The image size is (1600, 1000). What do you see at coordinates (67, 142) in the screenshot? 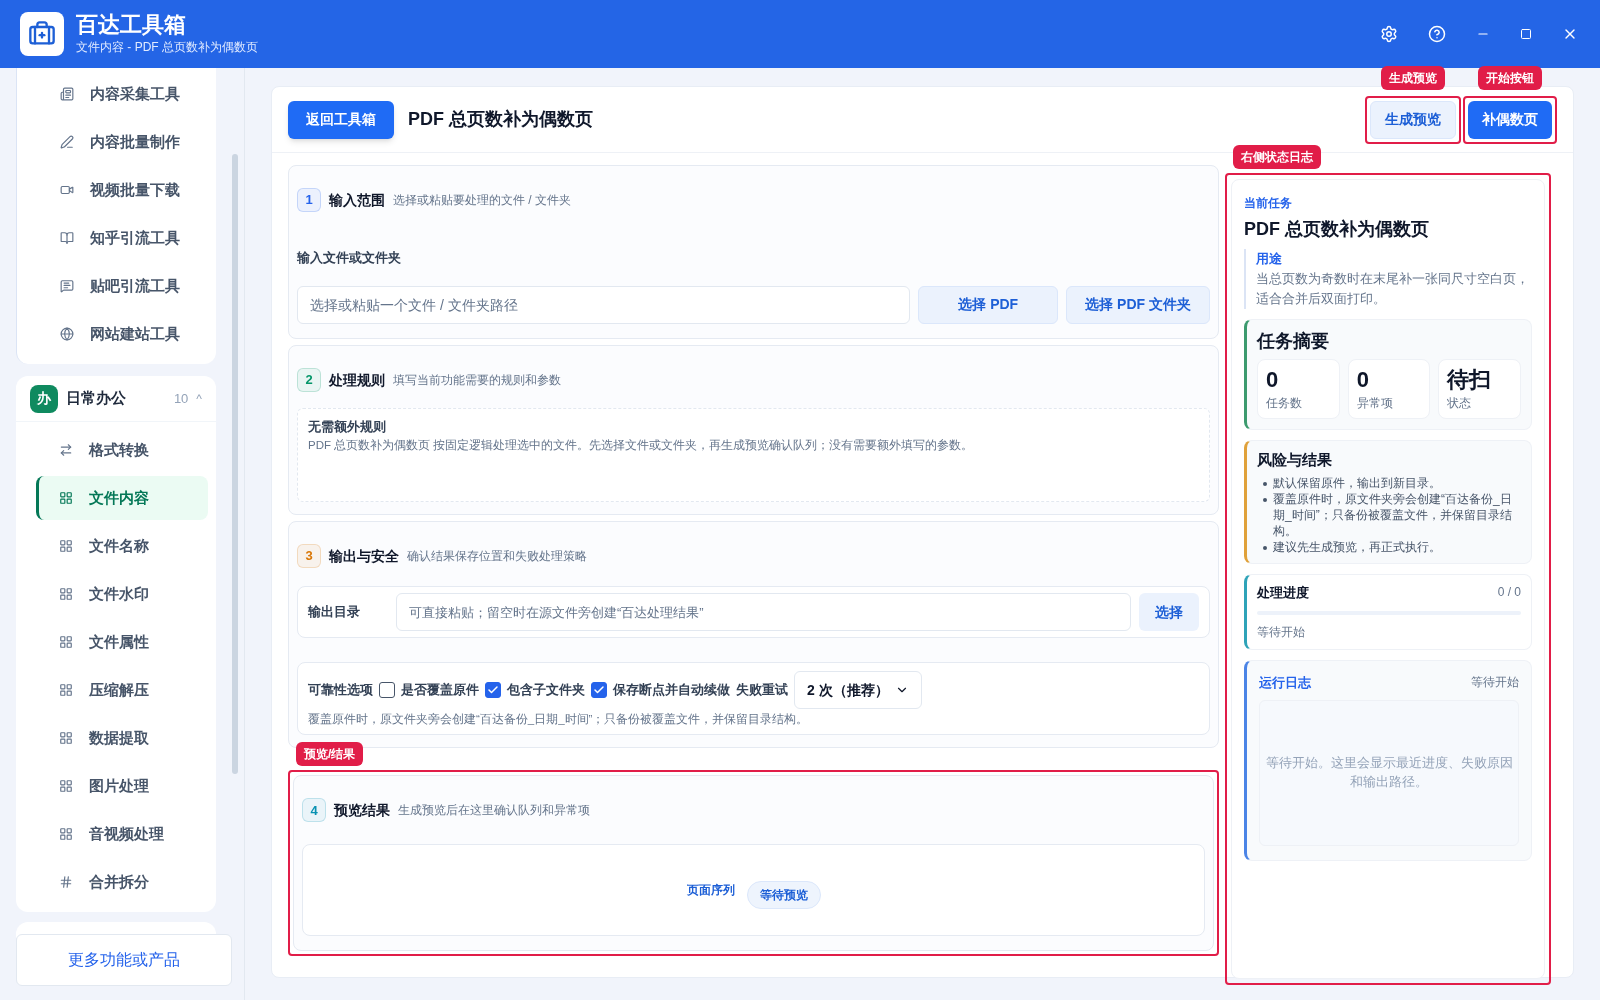
I see `pen-icon` at bounding box center [67, 142].